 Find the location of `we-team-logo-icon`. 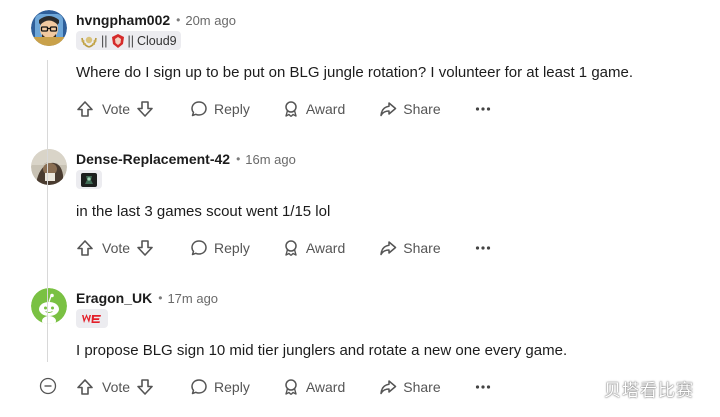

we-team-logo-icon is located at coordinates (91, 318).